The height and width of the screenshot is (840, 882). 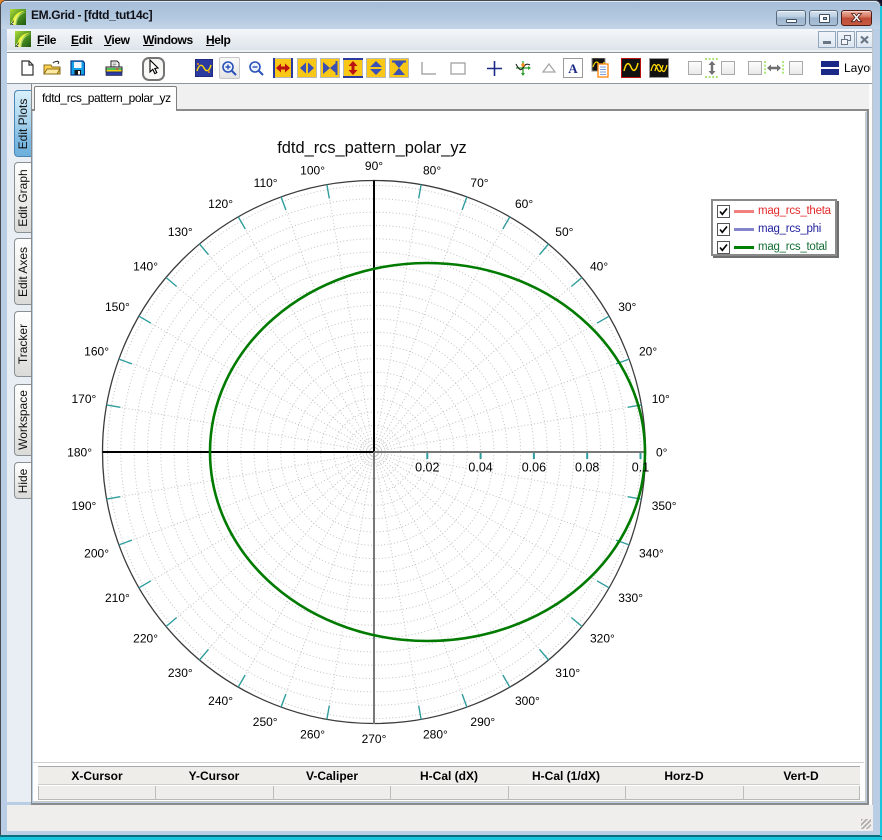 I want to click on svg-text: 40°, so click(x=599, y=267).